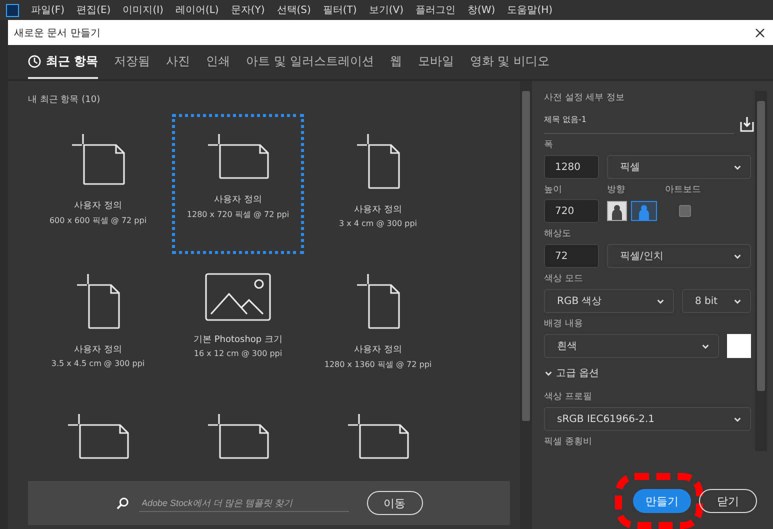 This screenshot has height=529, width=773. I want to click on field-label: 폭, so click(549, 145).